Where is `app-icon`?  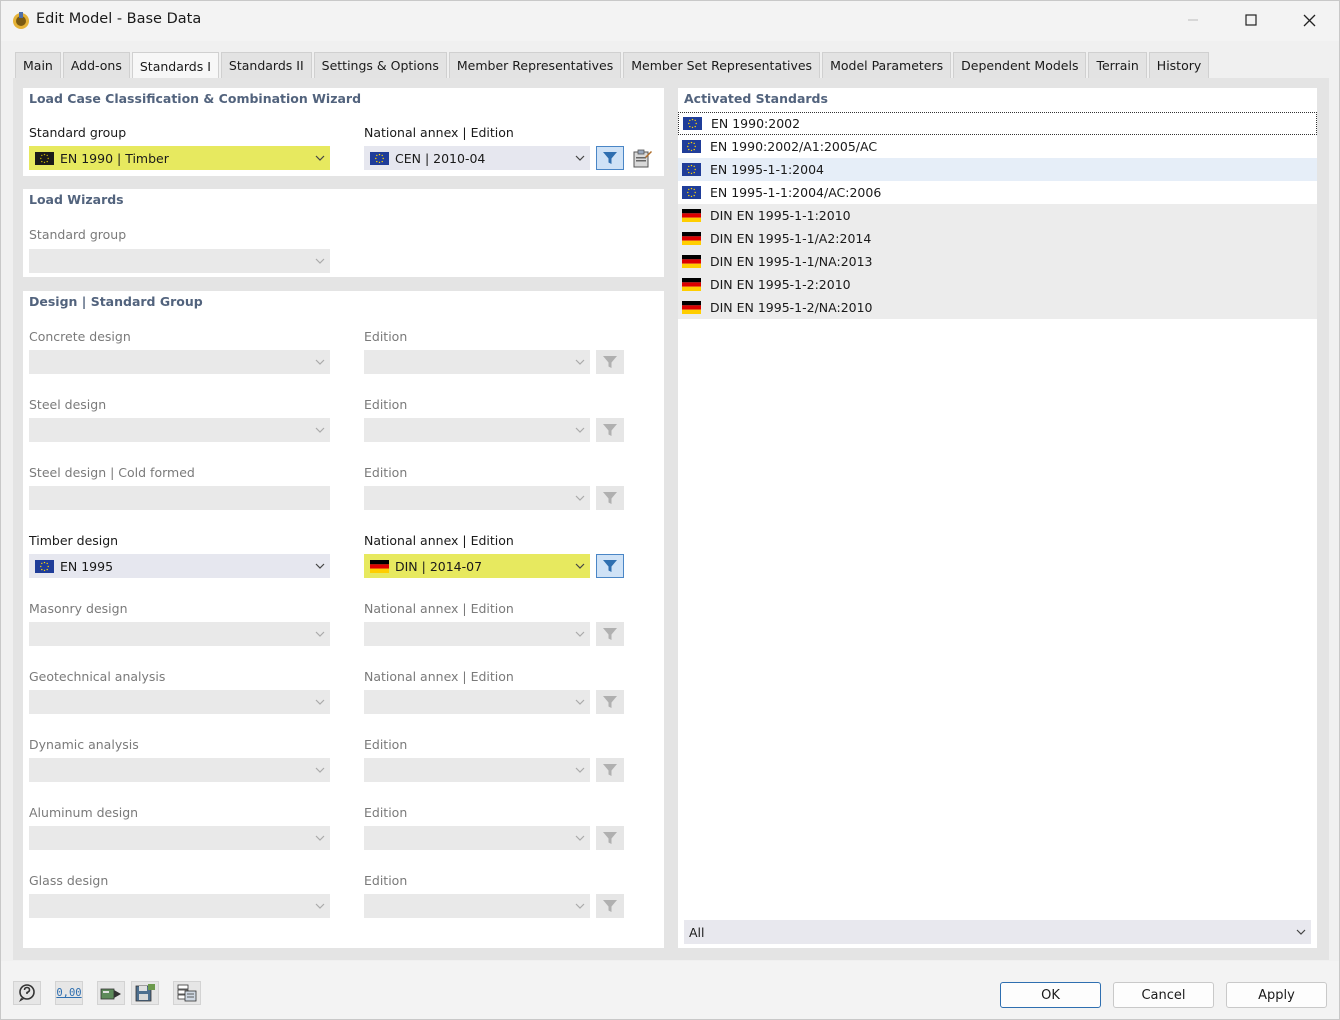
app-icon is located at coordinates (21, 20).